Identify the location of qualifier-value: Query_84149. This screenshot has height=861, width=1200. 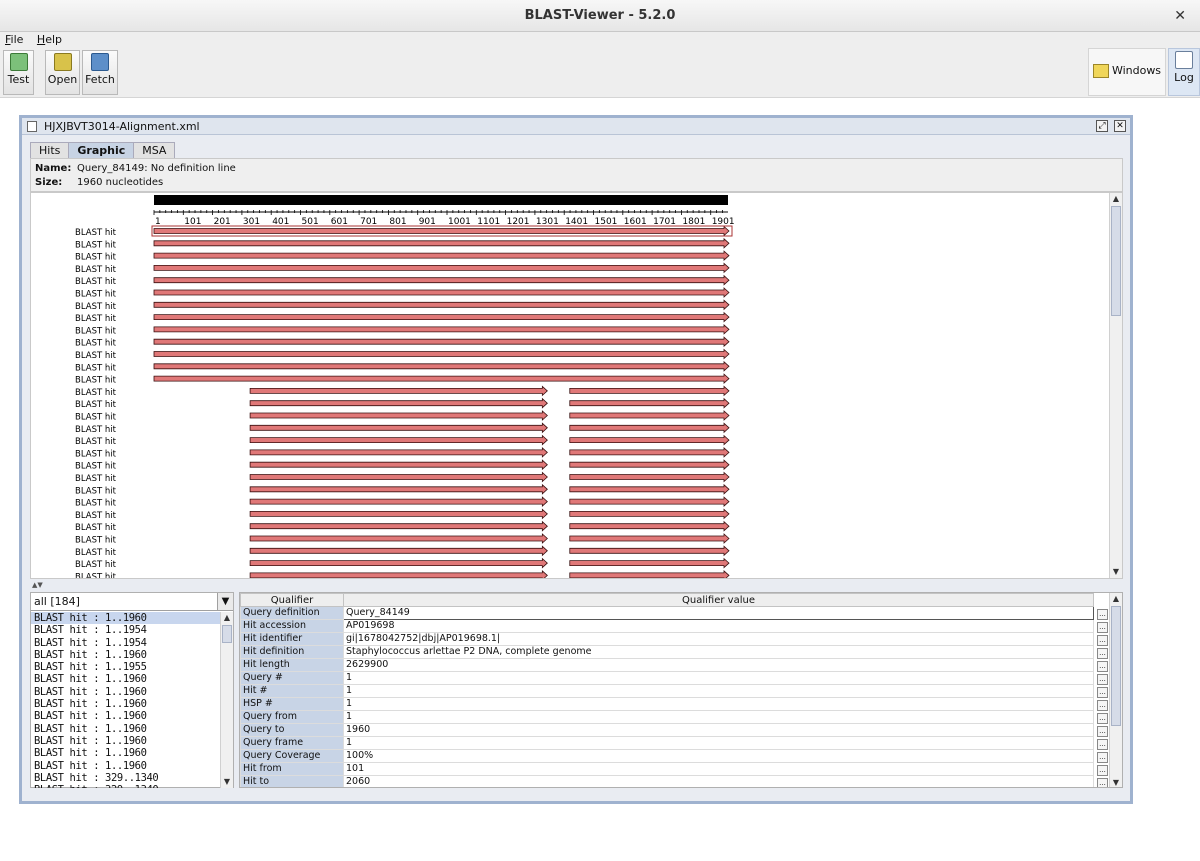
(718, 613).